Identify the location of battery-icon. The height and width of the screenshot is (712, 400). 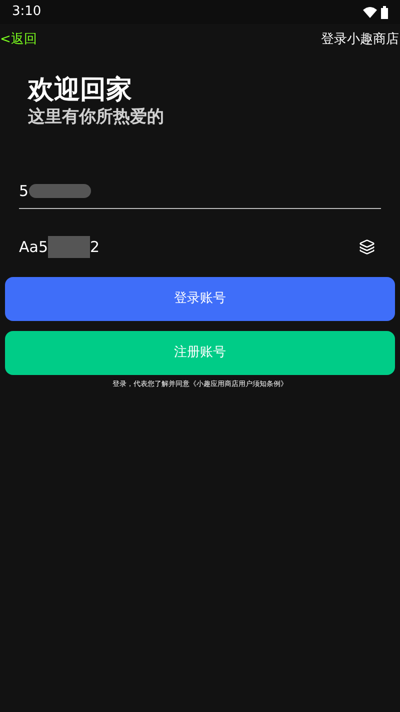
(384, 12).